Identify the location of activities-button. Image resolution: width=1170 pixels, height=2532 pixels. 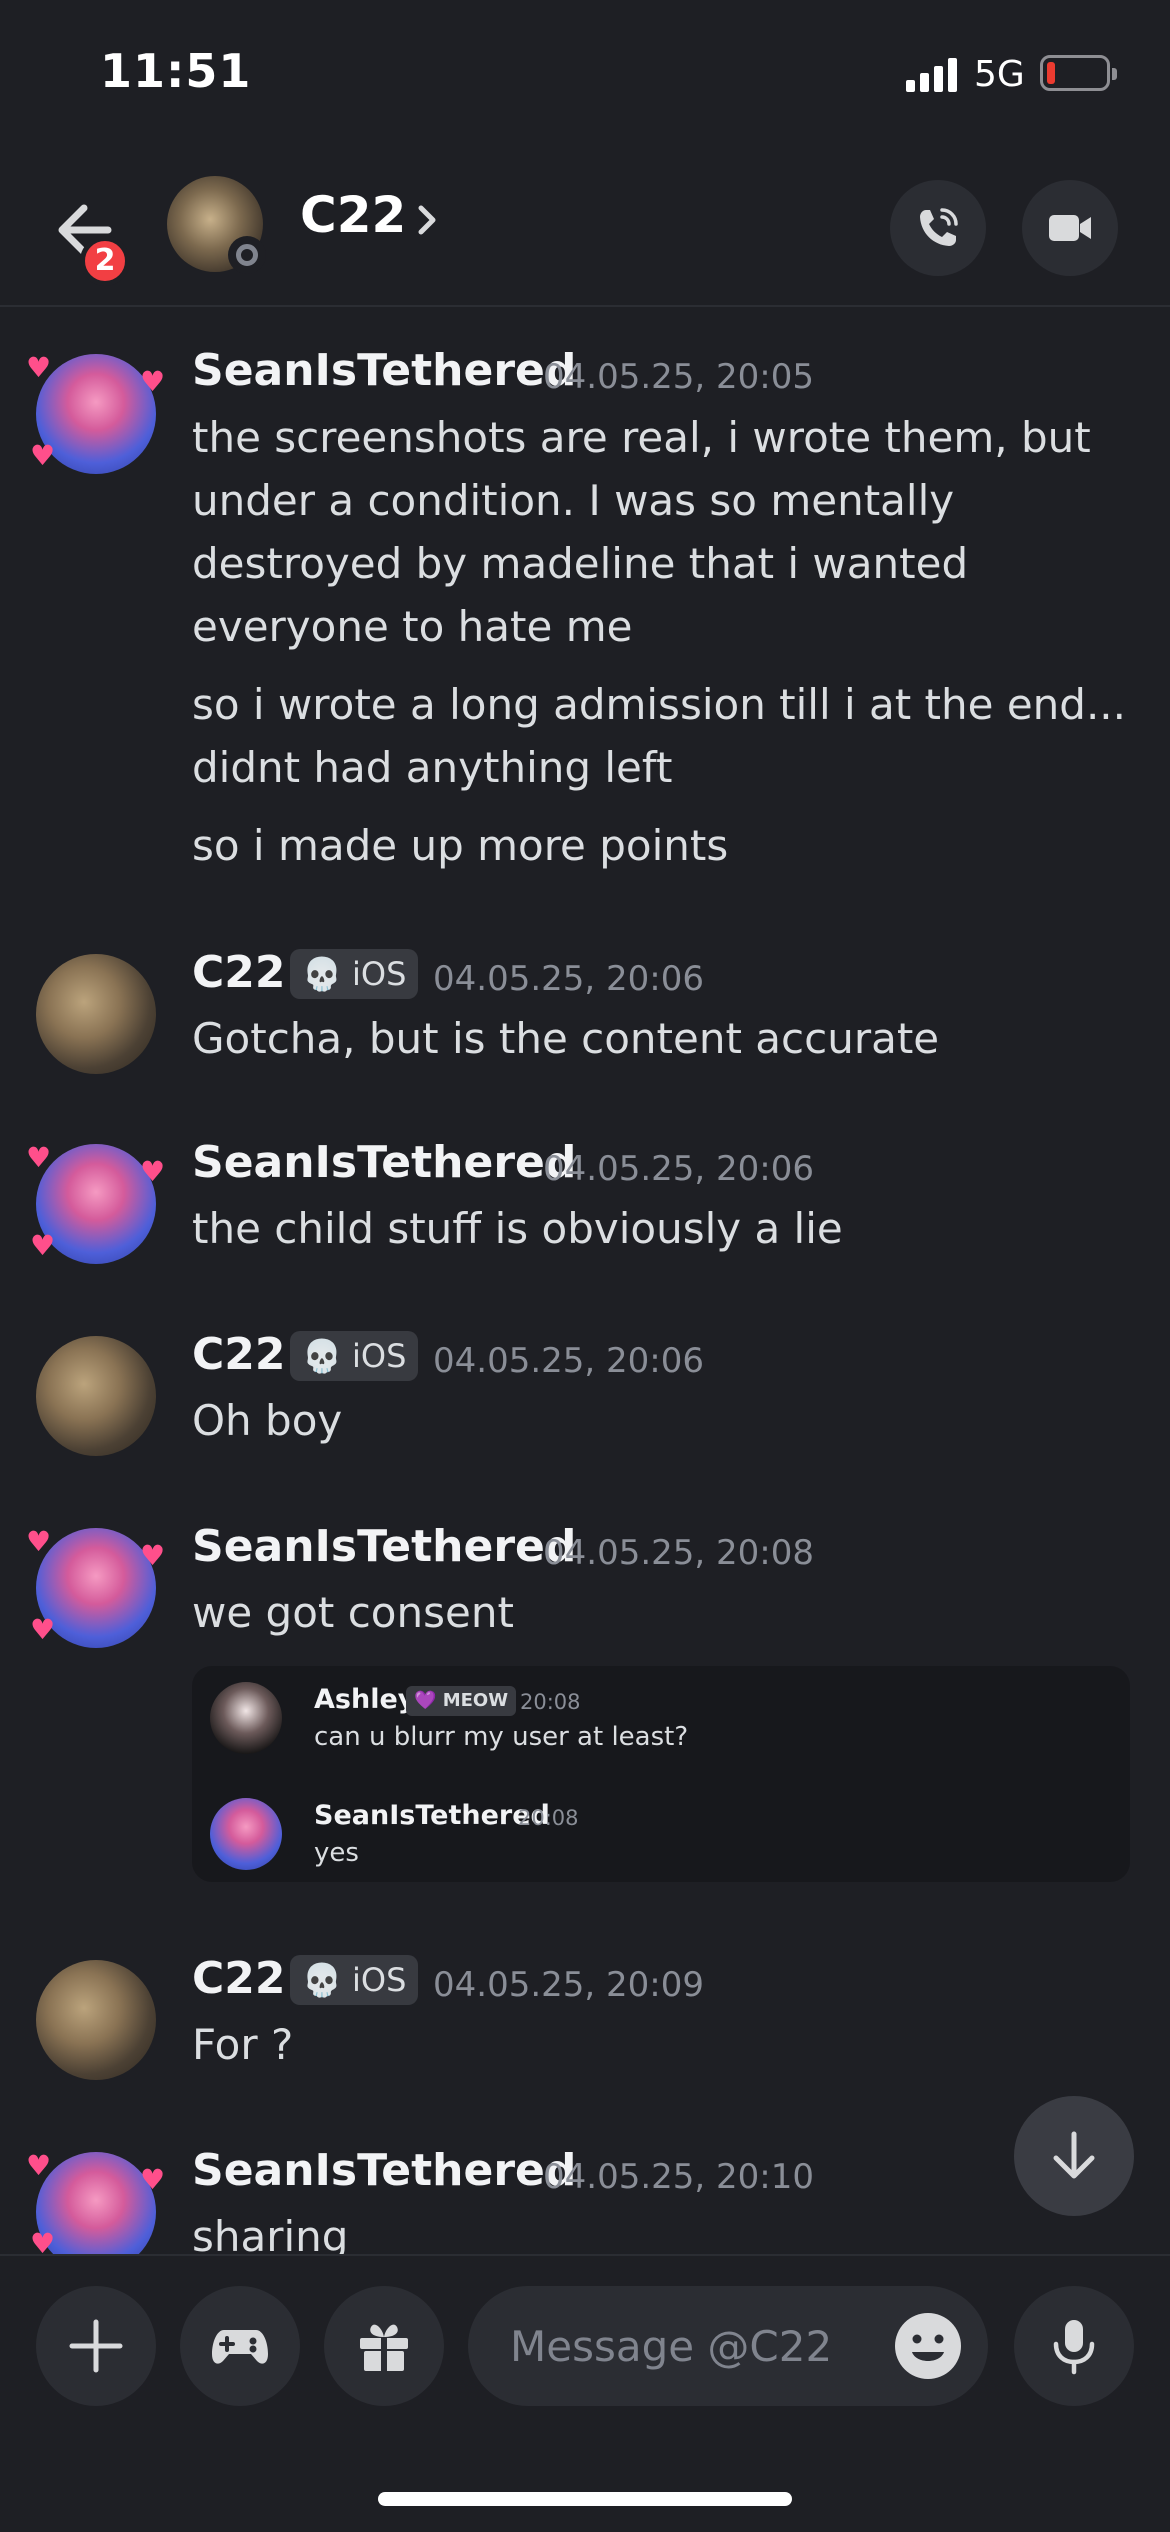
(240, 2346).